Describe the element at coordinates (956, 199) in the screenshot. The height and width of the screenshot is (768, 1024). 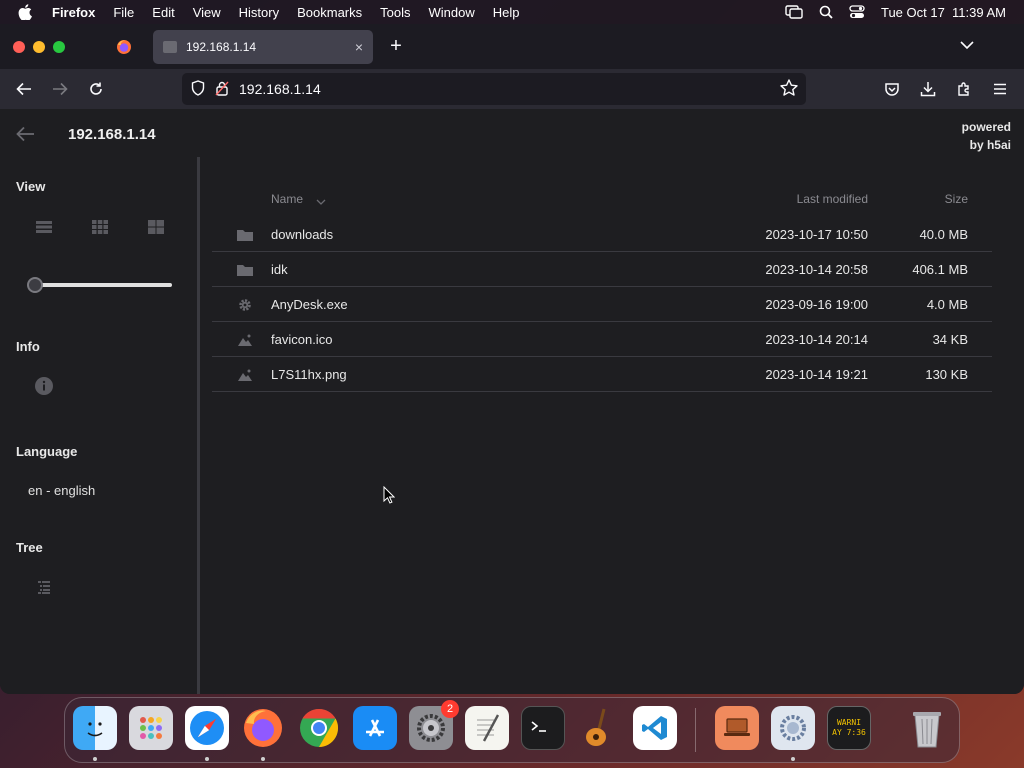
I see `column-size-header: Size` at that location.